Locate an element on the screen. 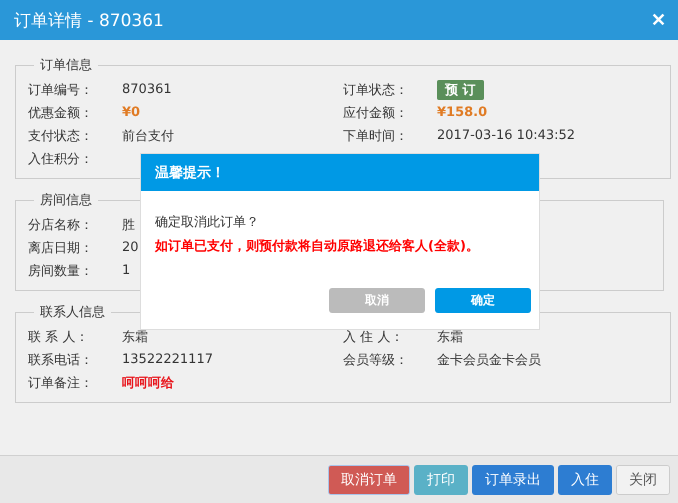 This screenshot has height=503, width=678. field-label: 应付金额： is located at coordinates (376, 113).